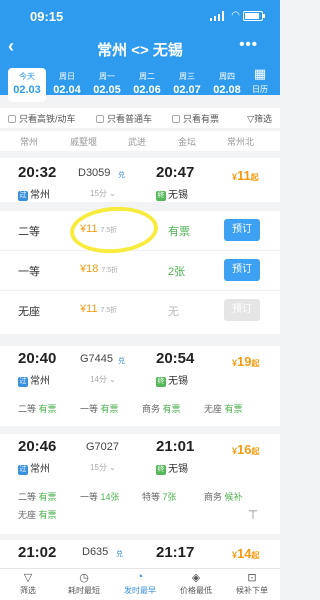 The height and width of the screenshot is (600, 320). What do you see at coordinates (29, 272) in the screenshot?
I see `seat-name: 一等` at bounding box center [29, 272].